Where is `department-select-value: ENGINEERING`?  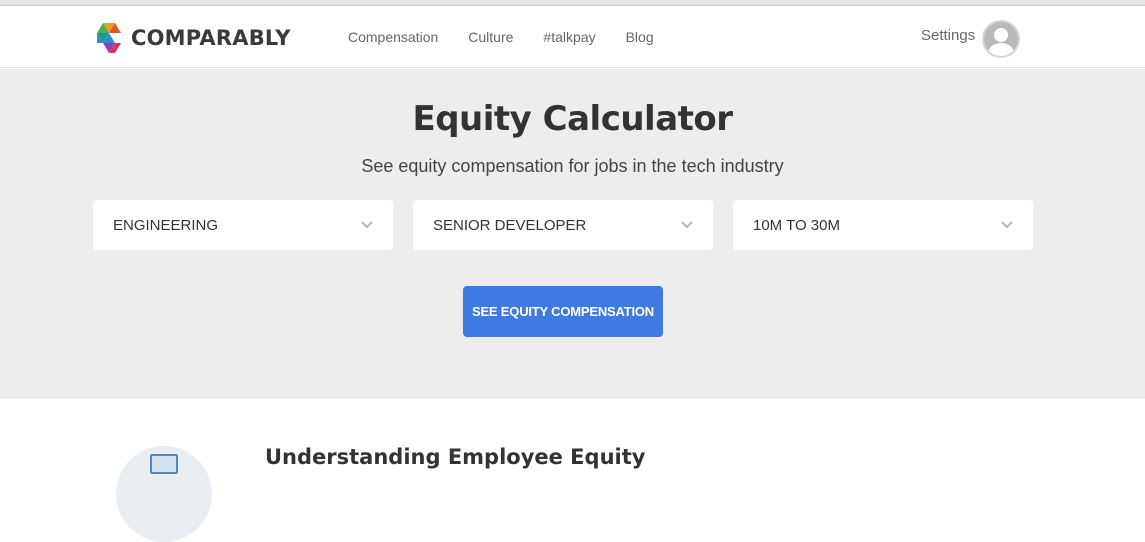
department-select-value: ENGINEERING is located at coordinates (166, 225).